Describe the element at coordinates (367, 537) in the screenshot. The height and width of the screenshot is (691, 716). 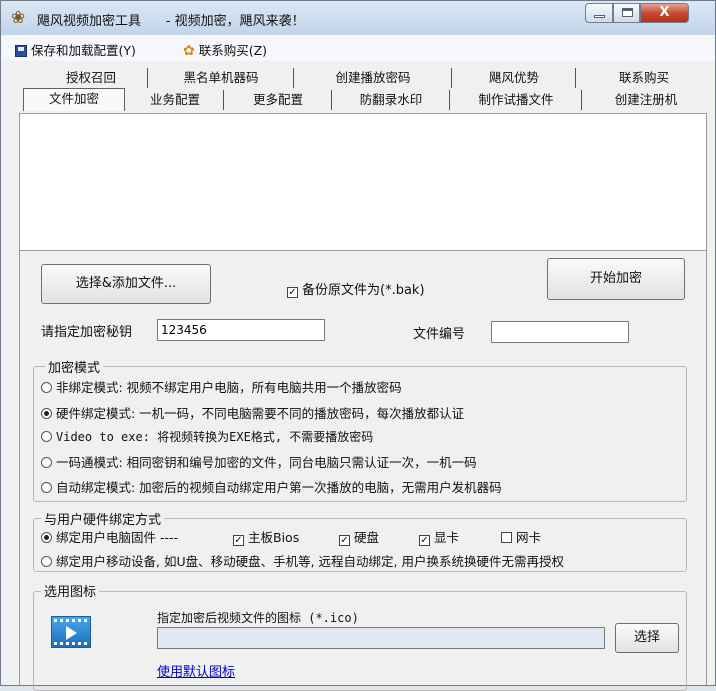
I see `disk-label: 硬盘` at that location.